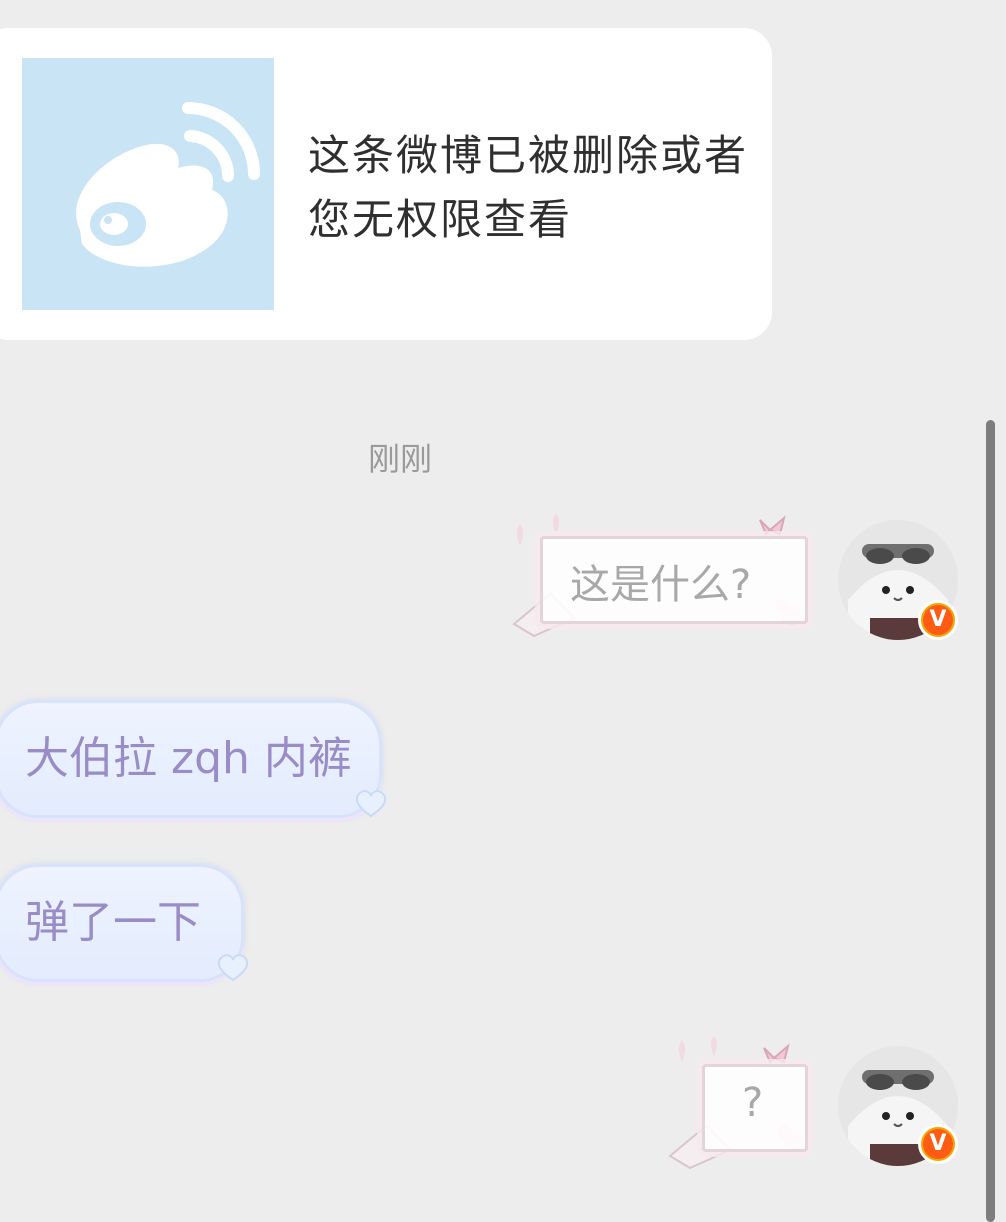 The width and height of the screenshot is (1006, 1222). What do you see at coordinates (661, 585) in the screenshot?
I see `sent-message-text: 这是什么?` at bounding box center [661, 585].